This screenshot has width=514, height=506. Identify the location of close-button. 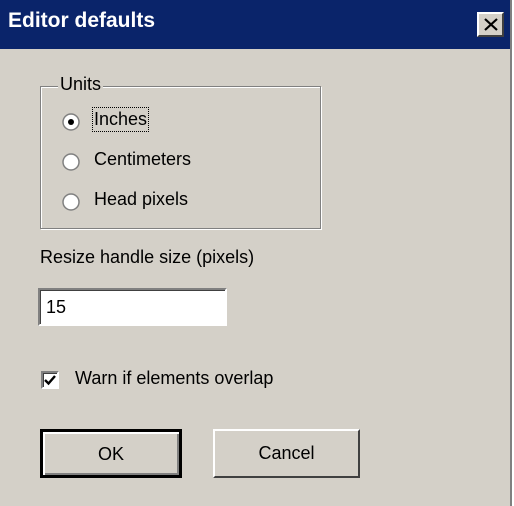
(490, 24).